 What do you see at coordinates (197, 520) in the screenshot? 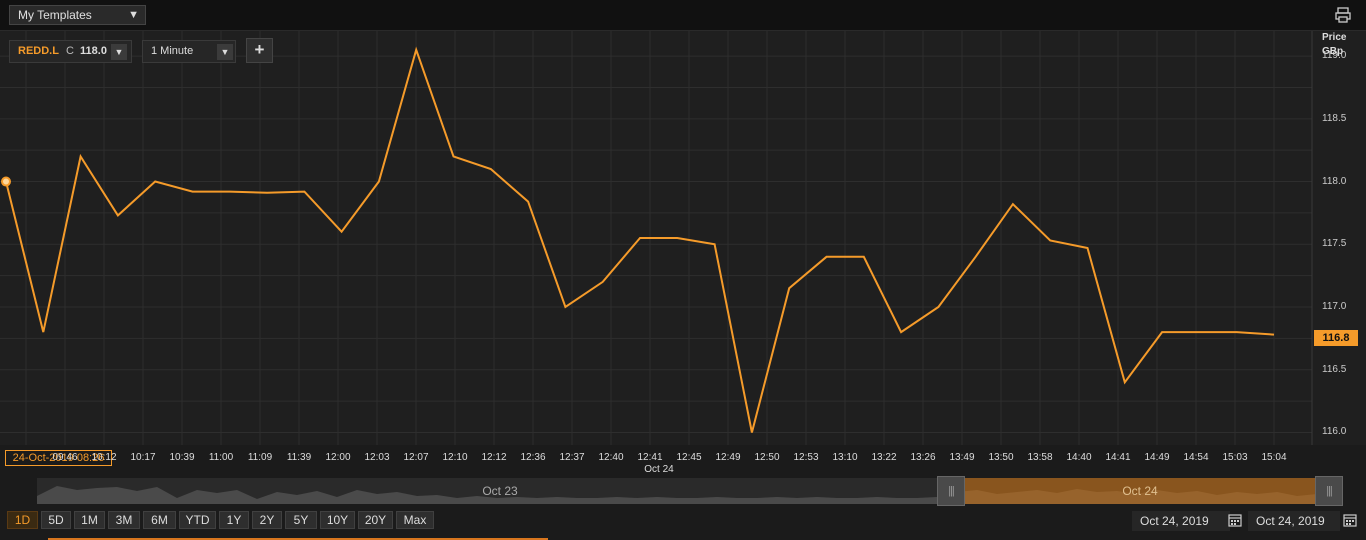
I see `range-button: YTD` at bounding box center [197, 520].